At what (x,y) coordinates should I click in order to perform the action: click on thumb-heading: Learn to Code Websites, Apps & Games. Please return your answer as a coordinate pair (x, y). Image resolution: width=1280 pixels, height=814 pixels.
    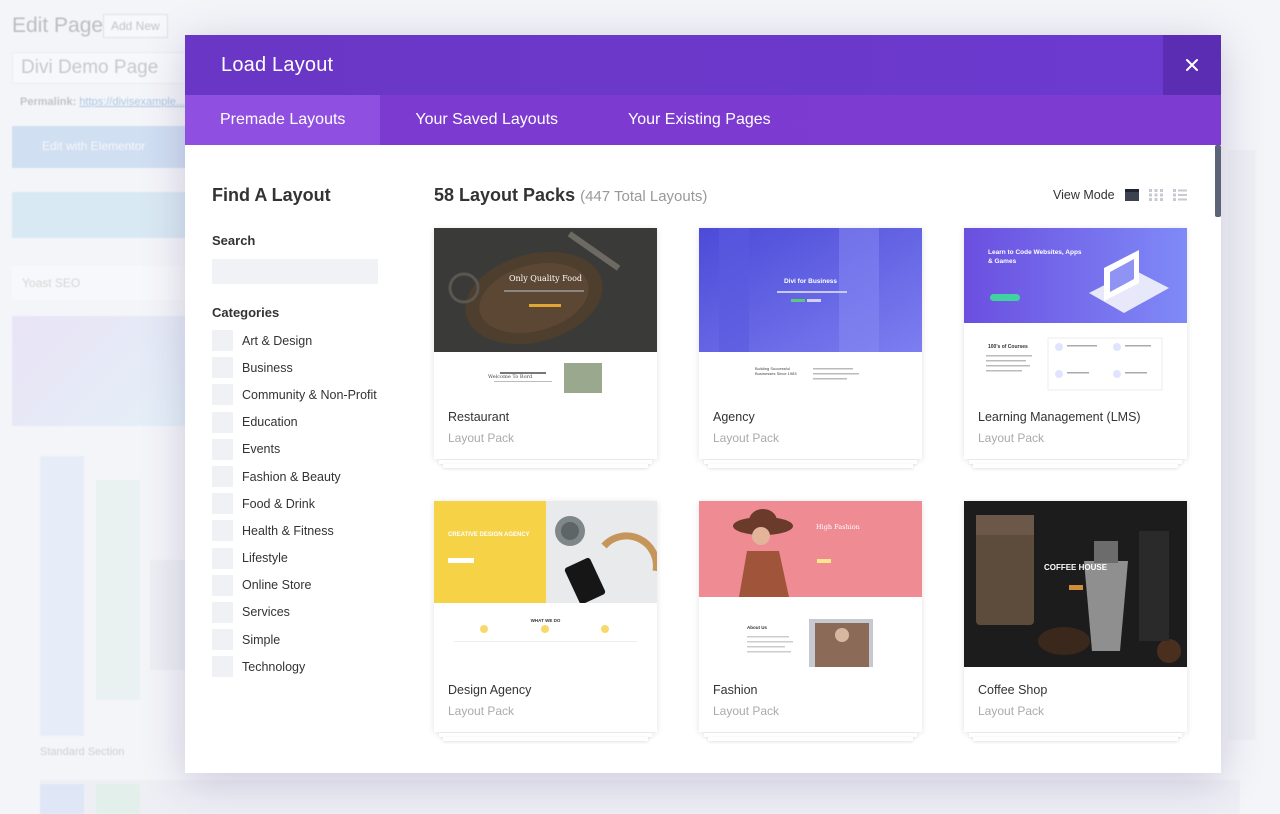
    Looking at the image, I should click on (1035, 257).